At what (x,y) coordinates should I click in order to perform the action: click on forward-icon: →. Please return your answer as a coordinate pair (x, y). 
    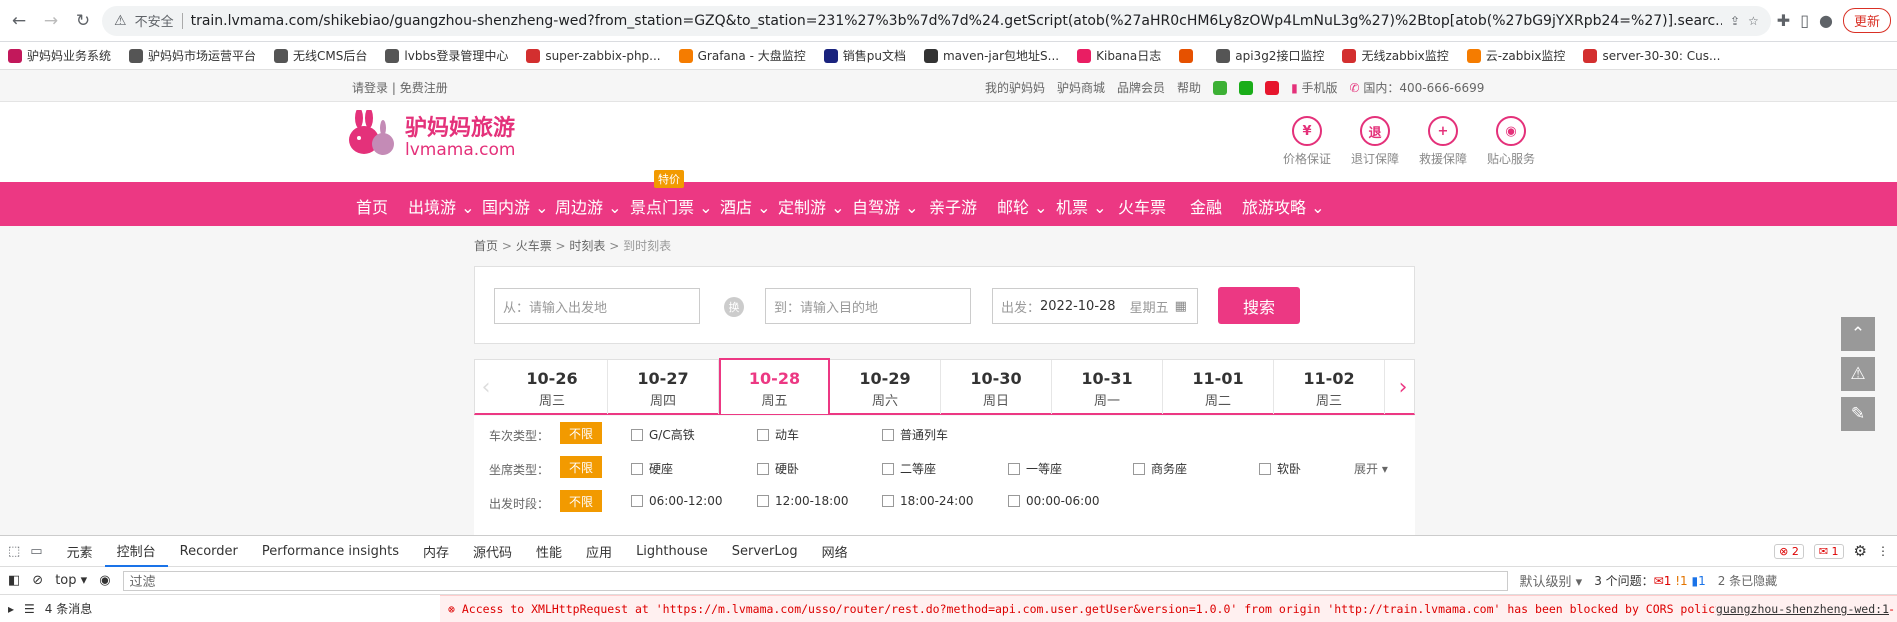
    Looking at the image, I should click on (51, 21).